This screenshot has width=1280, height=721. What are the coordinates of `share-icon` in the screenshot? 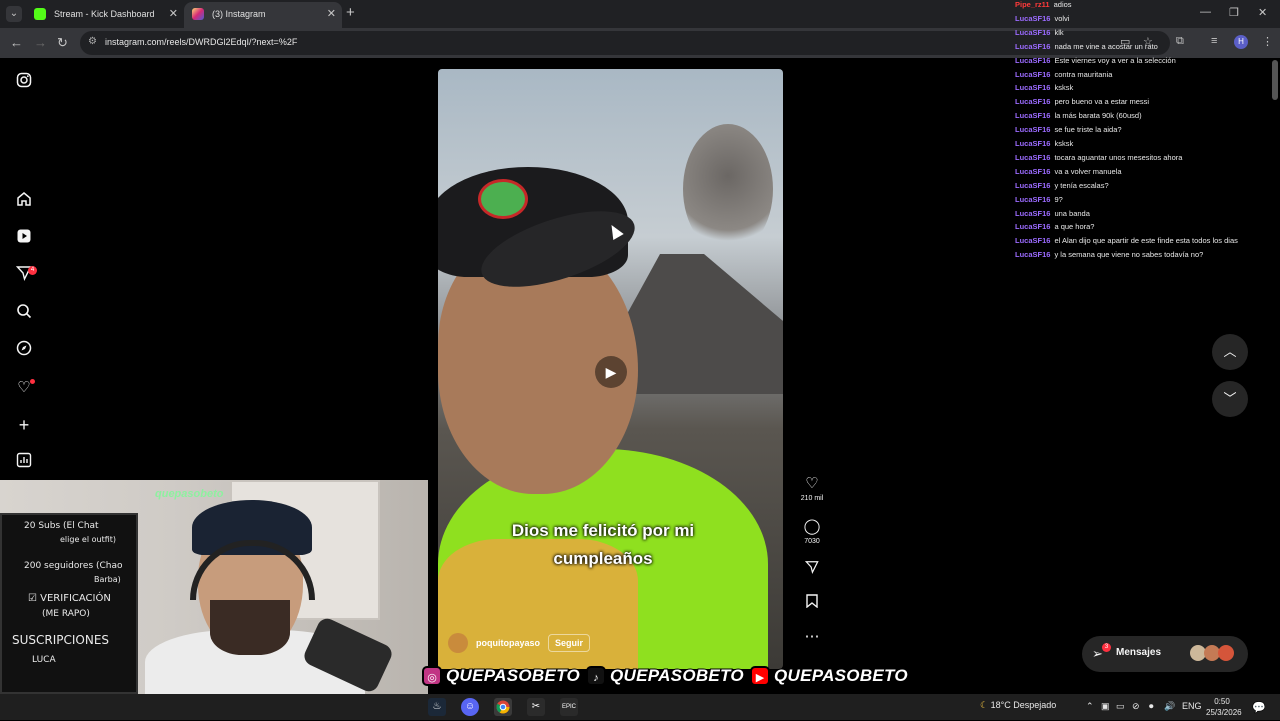 It's located at (812, 569).